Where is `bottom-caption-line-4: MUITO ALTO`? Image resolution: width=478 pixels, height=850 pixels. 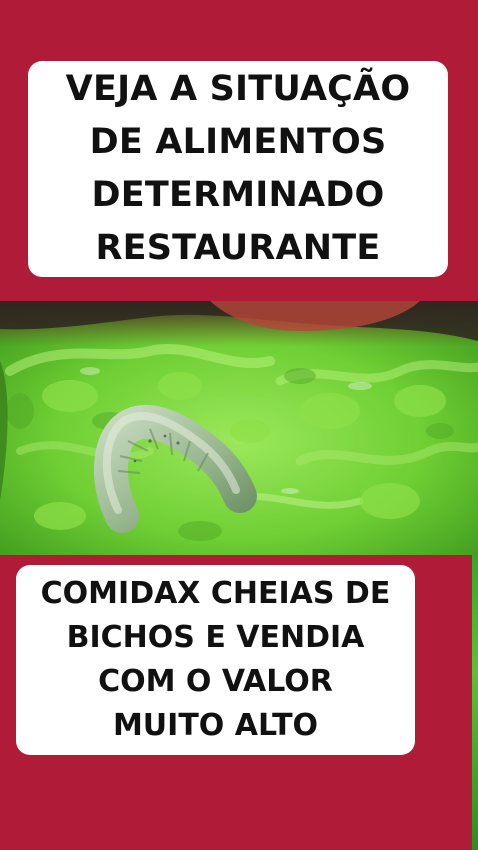
bottom-caption-line-4: MUITO ALTO is located at coordinates (215, 725).